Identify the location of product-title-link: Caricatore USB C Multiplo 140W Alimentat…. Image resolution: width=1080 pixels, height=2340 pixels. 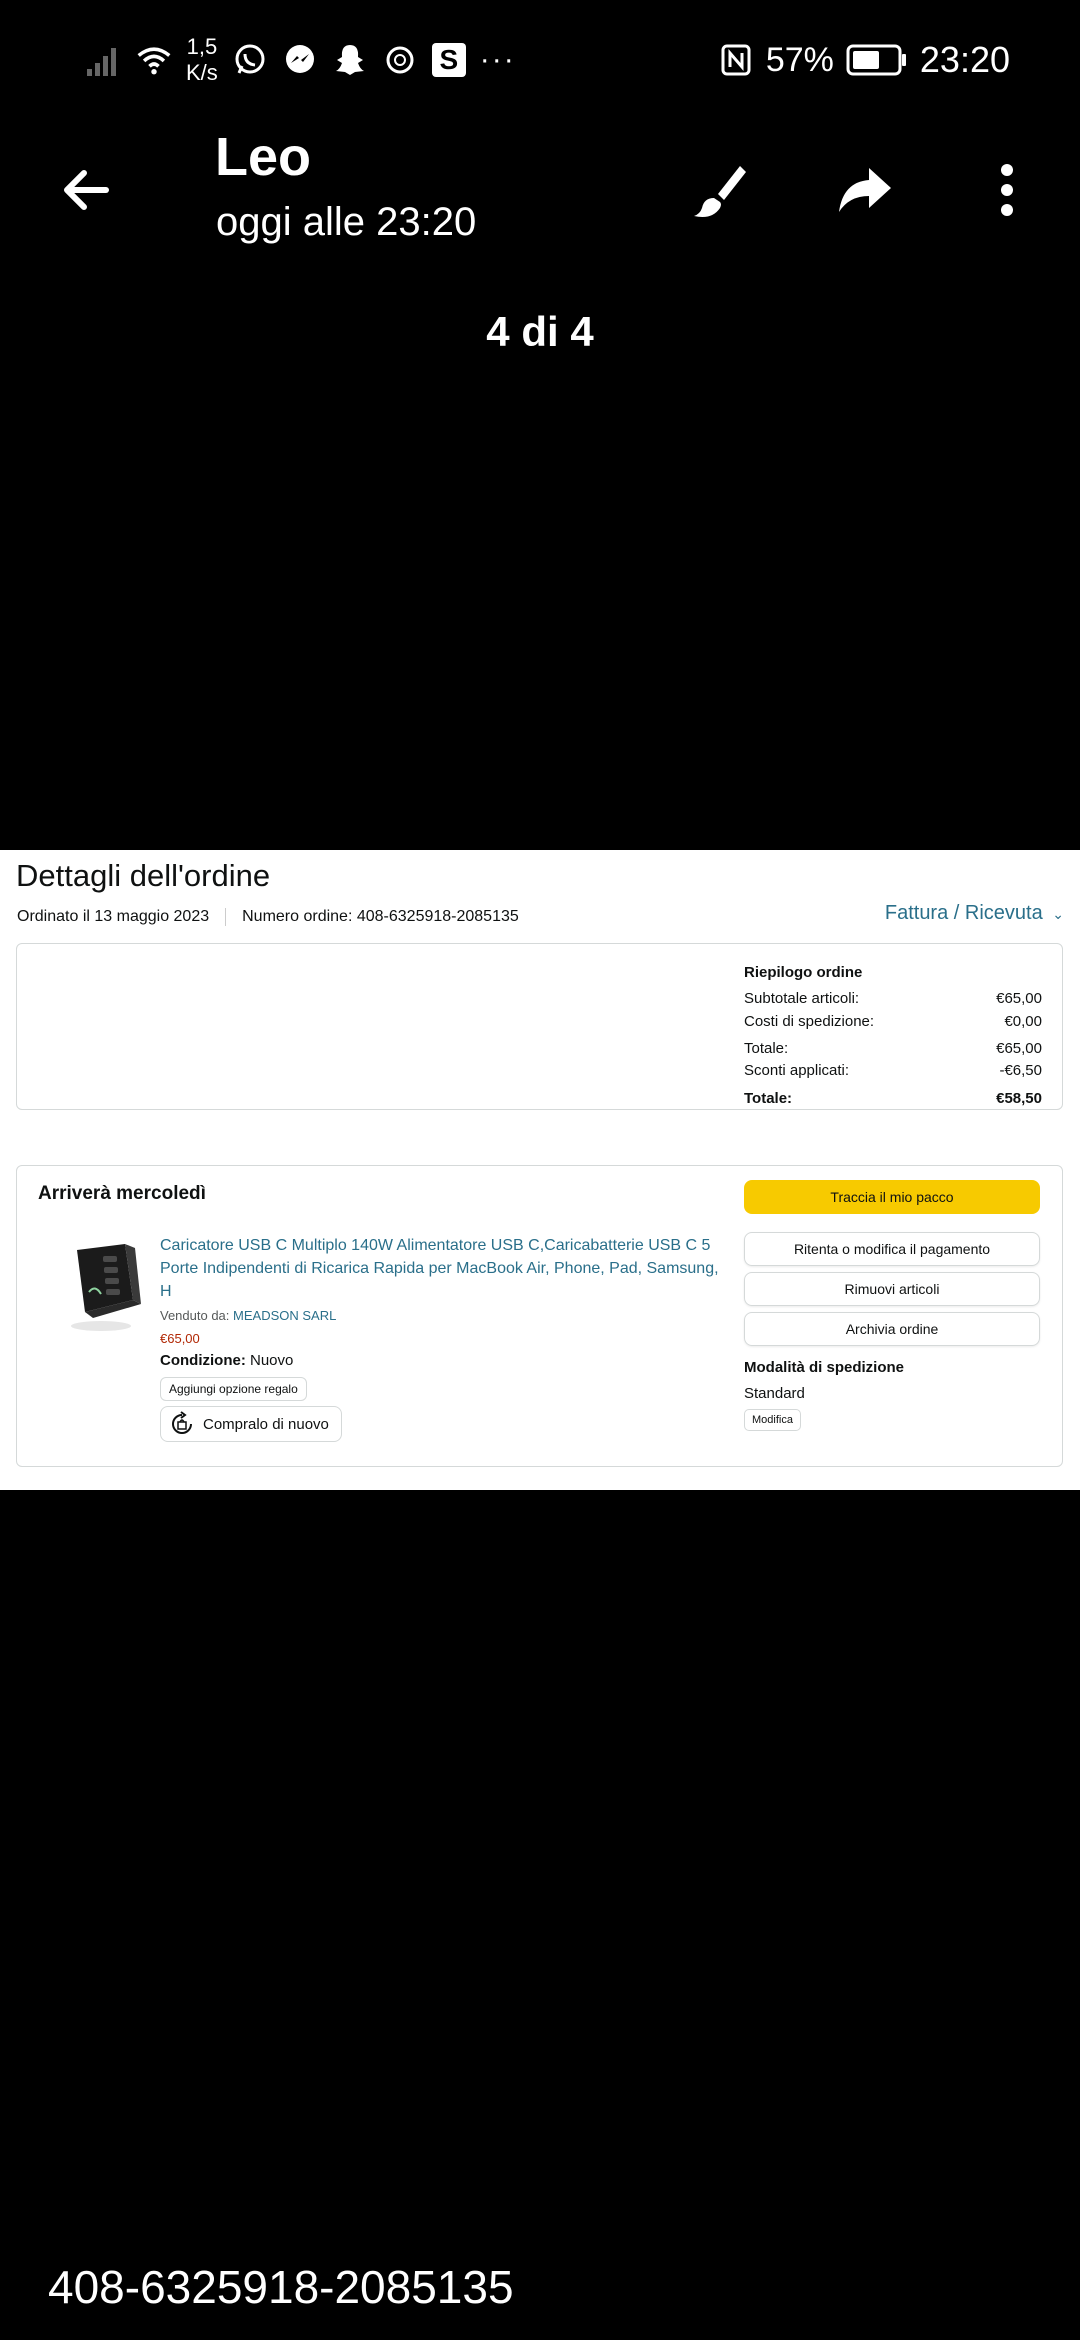
(445, 1268).